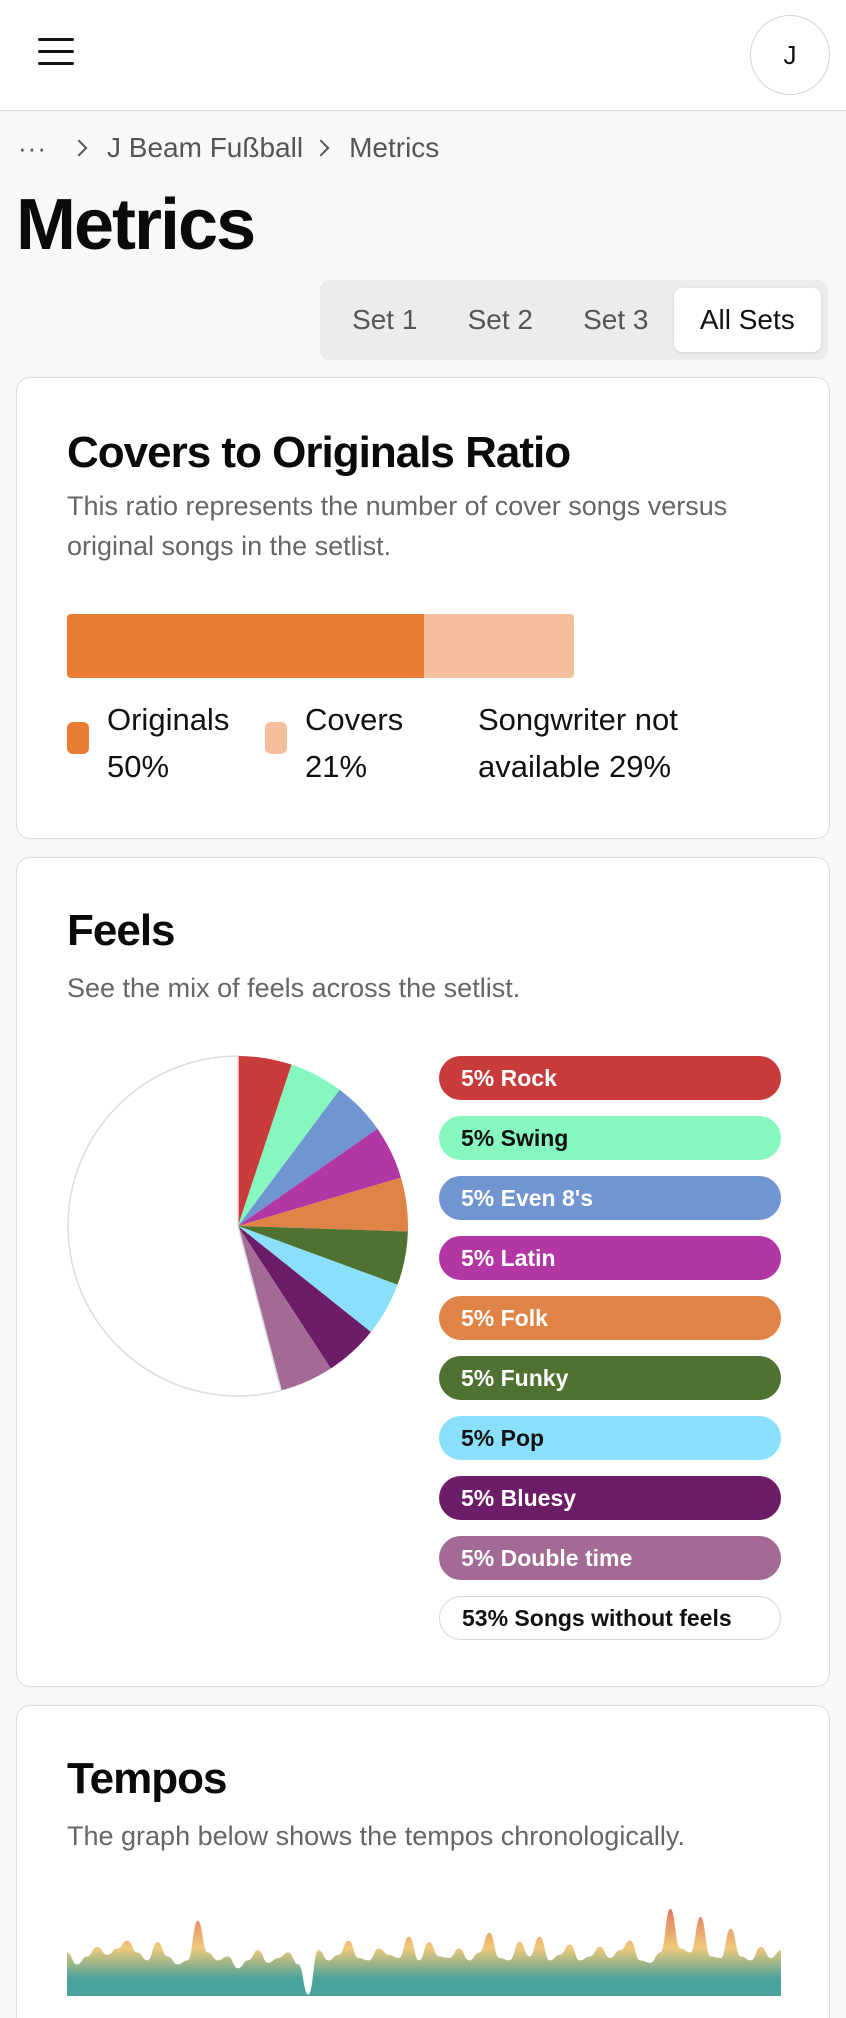 The height and width of the screenshot is (2018, 846). Describe the element at coordinates (294, 988) in the screenshot. I see `feels-card-description: See the mix of feels across the setlist.` at that location.